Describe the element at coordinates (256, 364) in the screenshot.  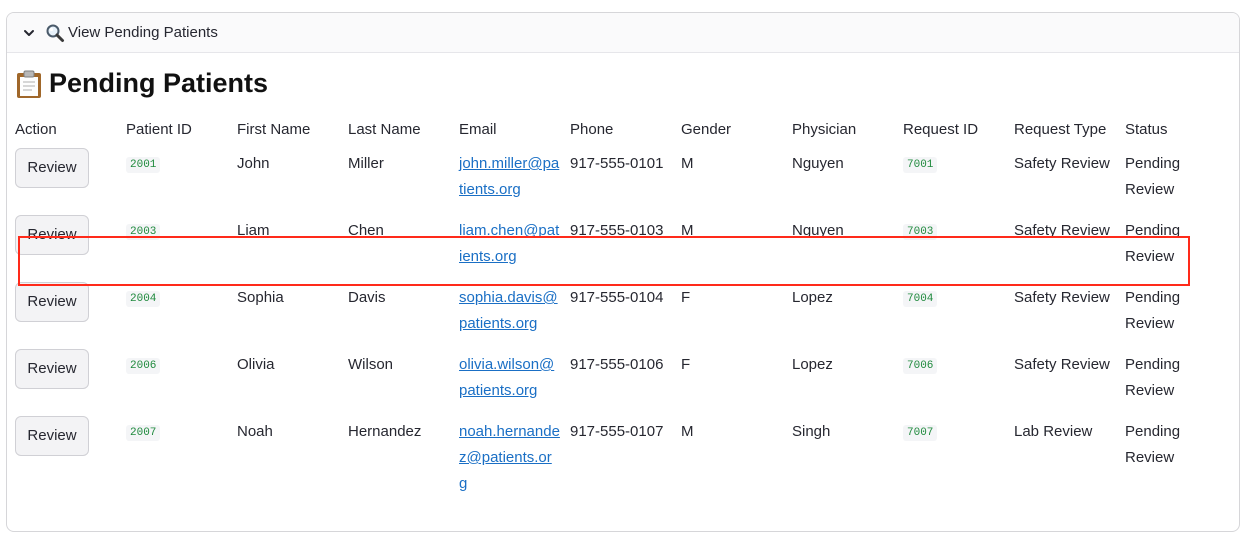
I see `first-name: Olivia` at that location.